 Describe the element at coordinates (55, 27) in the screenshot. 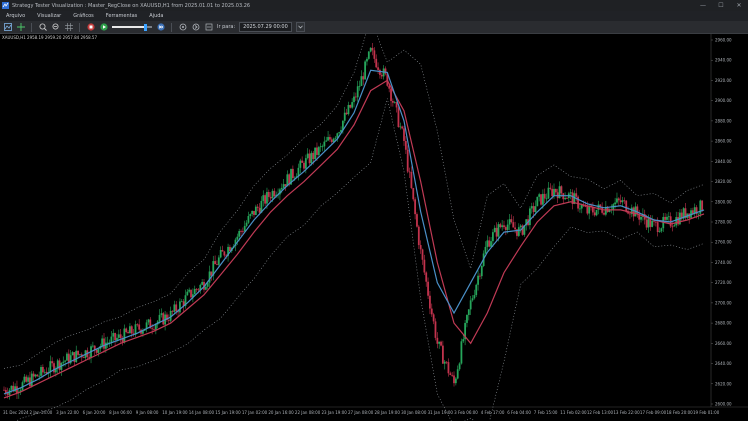

I see `zoom-out-icon` at that location.